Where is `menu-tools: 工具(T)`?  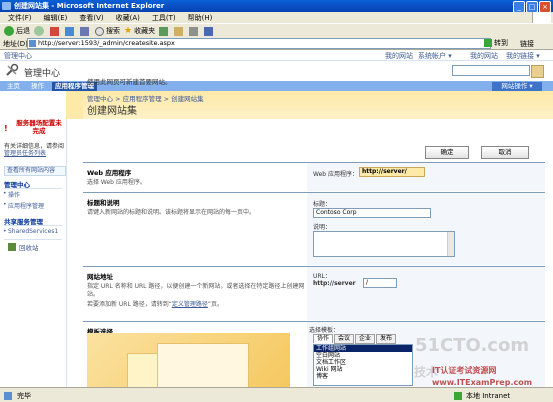
menu-tools: 工具(T) is located at coordinates (164, 18).